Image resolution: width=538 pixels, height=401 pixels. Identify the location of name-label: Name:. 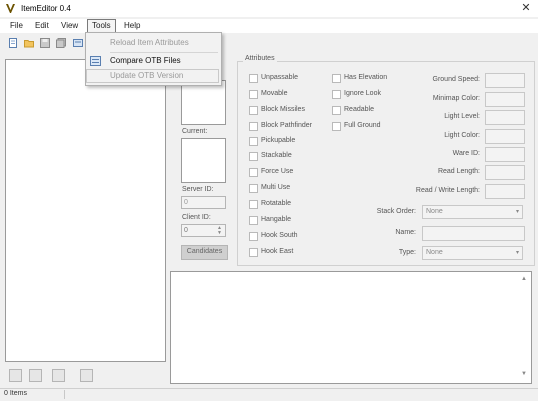
(405, 232).